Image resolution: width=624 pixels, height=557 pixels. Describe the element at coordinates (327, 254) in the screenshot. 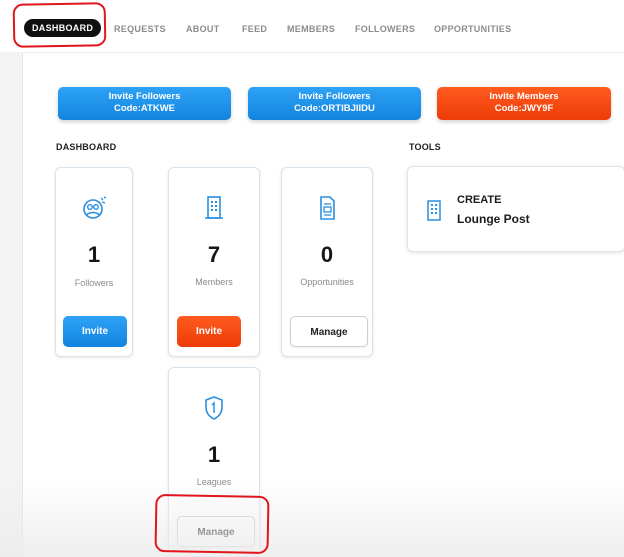

I see `opportunities-count: 0` at that location.